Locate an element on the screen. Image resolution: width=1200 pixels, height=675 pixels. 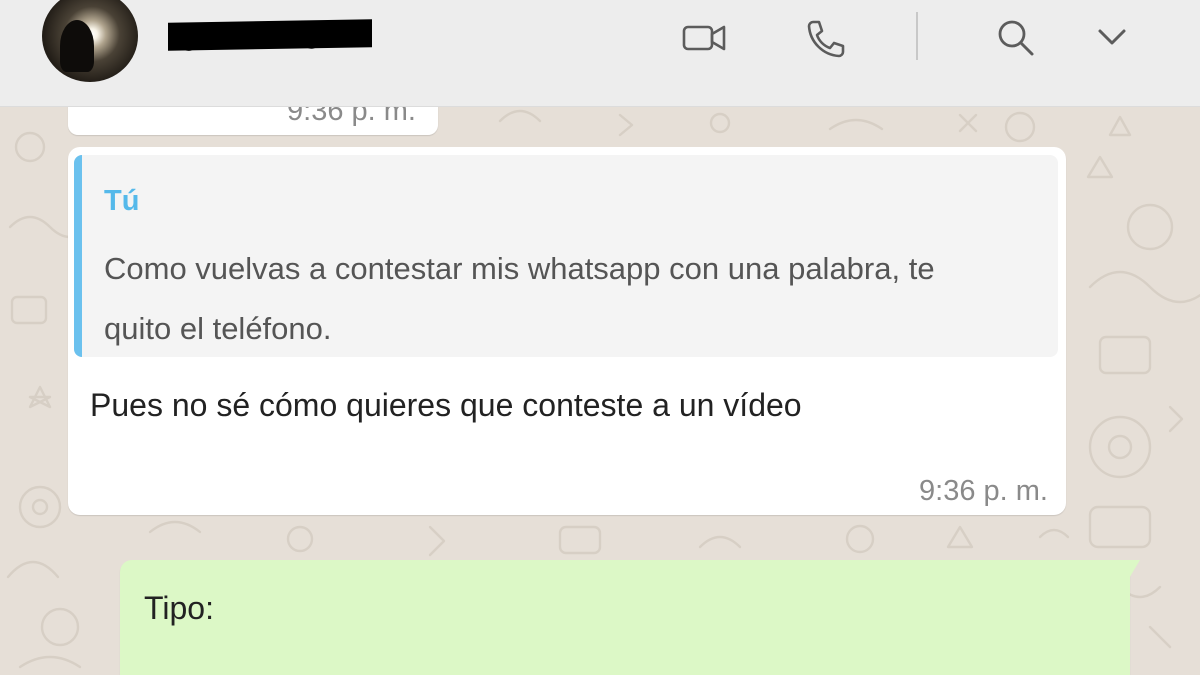
incoming-message-bubble-previous: 9:36 p. m. is located at coordinates (253, 121).